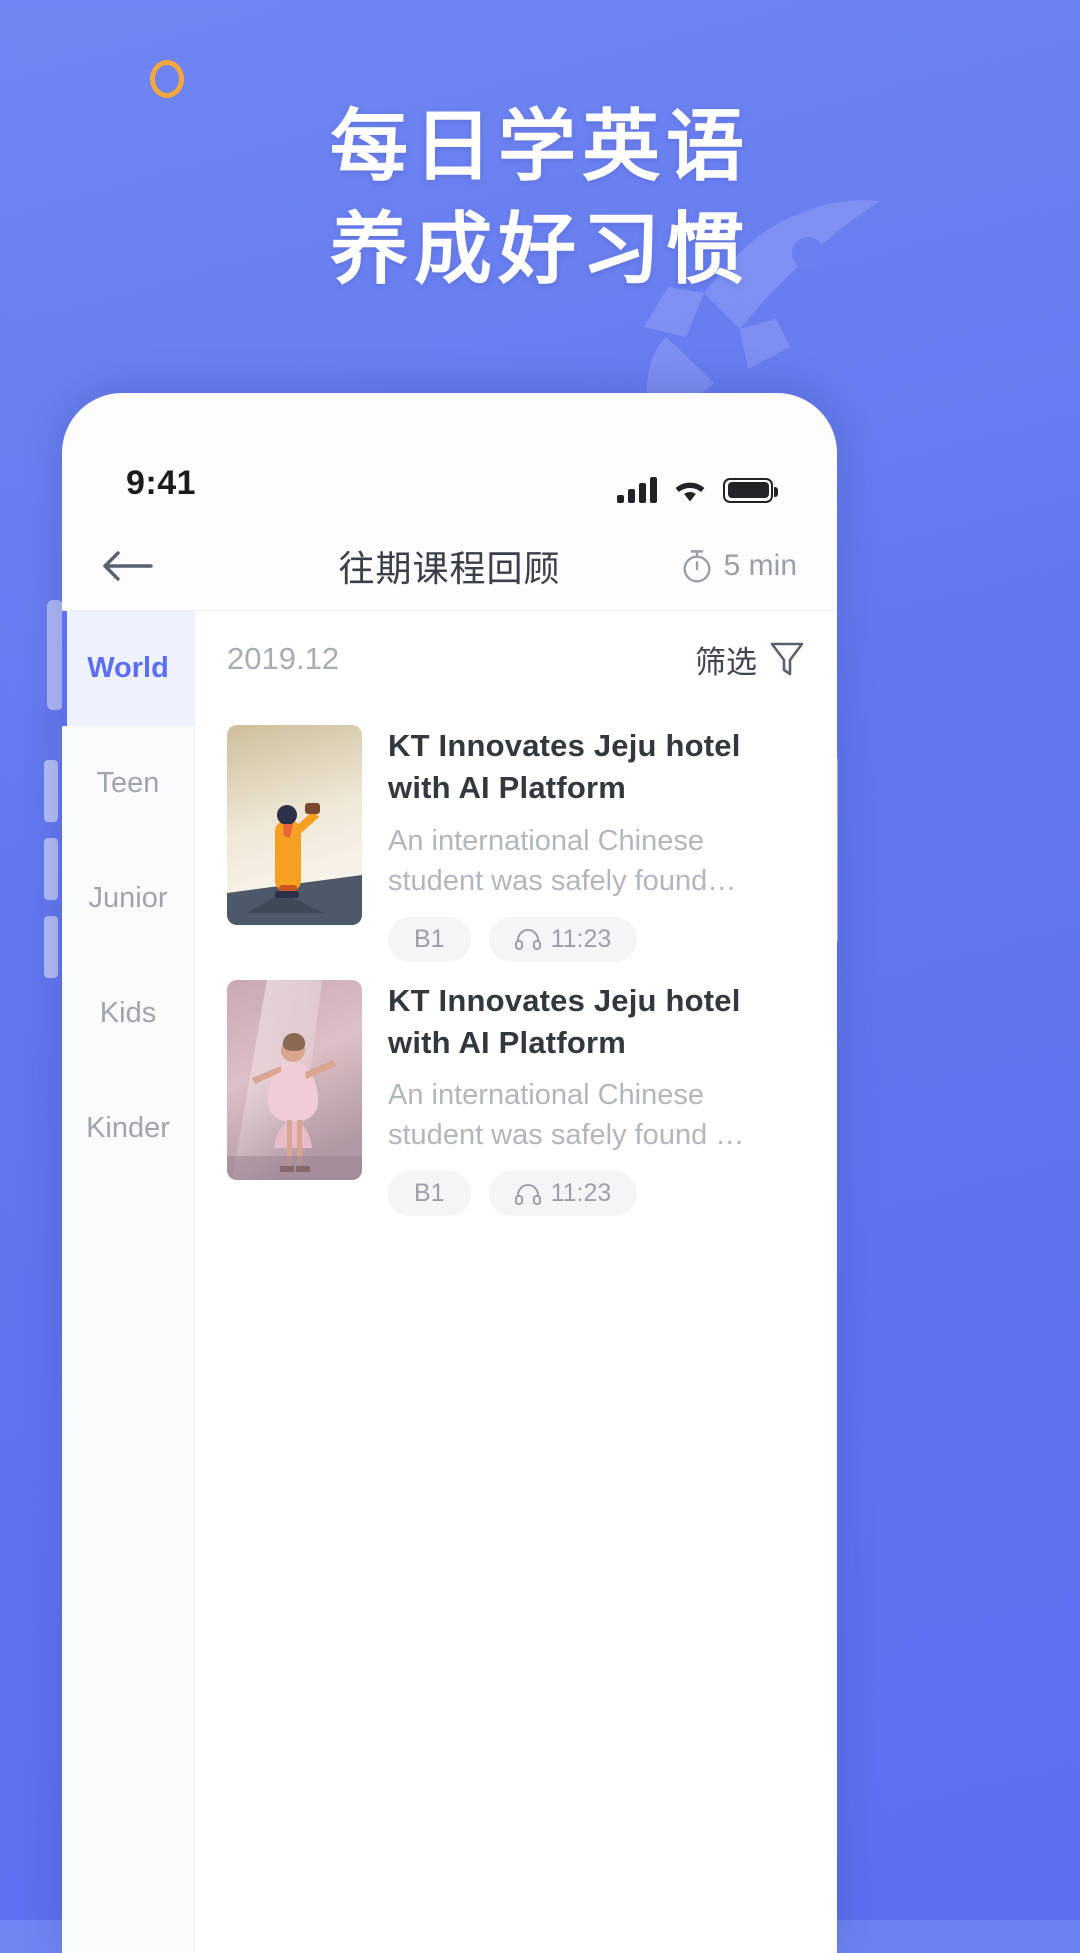  What do you see at coordinates (128, 1282) in the screenshot?
I see `category-sidebar: World Teen Junior Kids Kinder` at bounding box center [128, 1282].